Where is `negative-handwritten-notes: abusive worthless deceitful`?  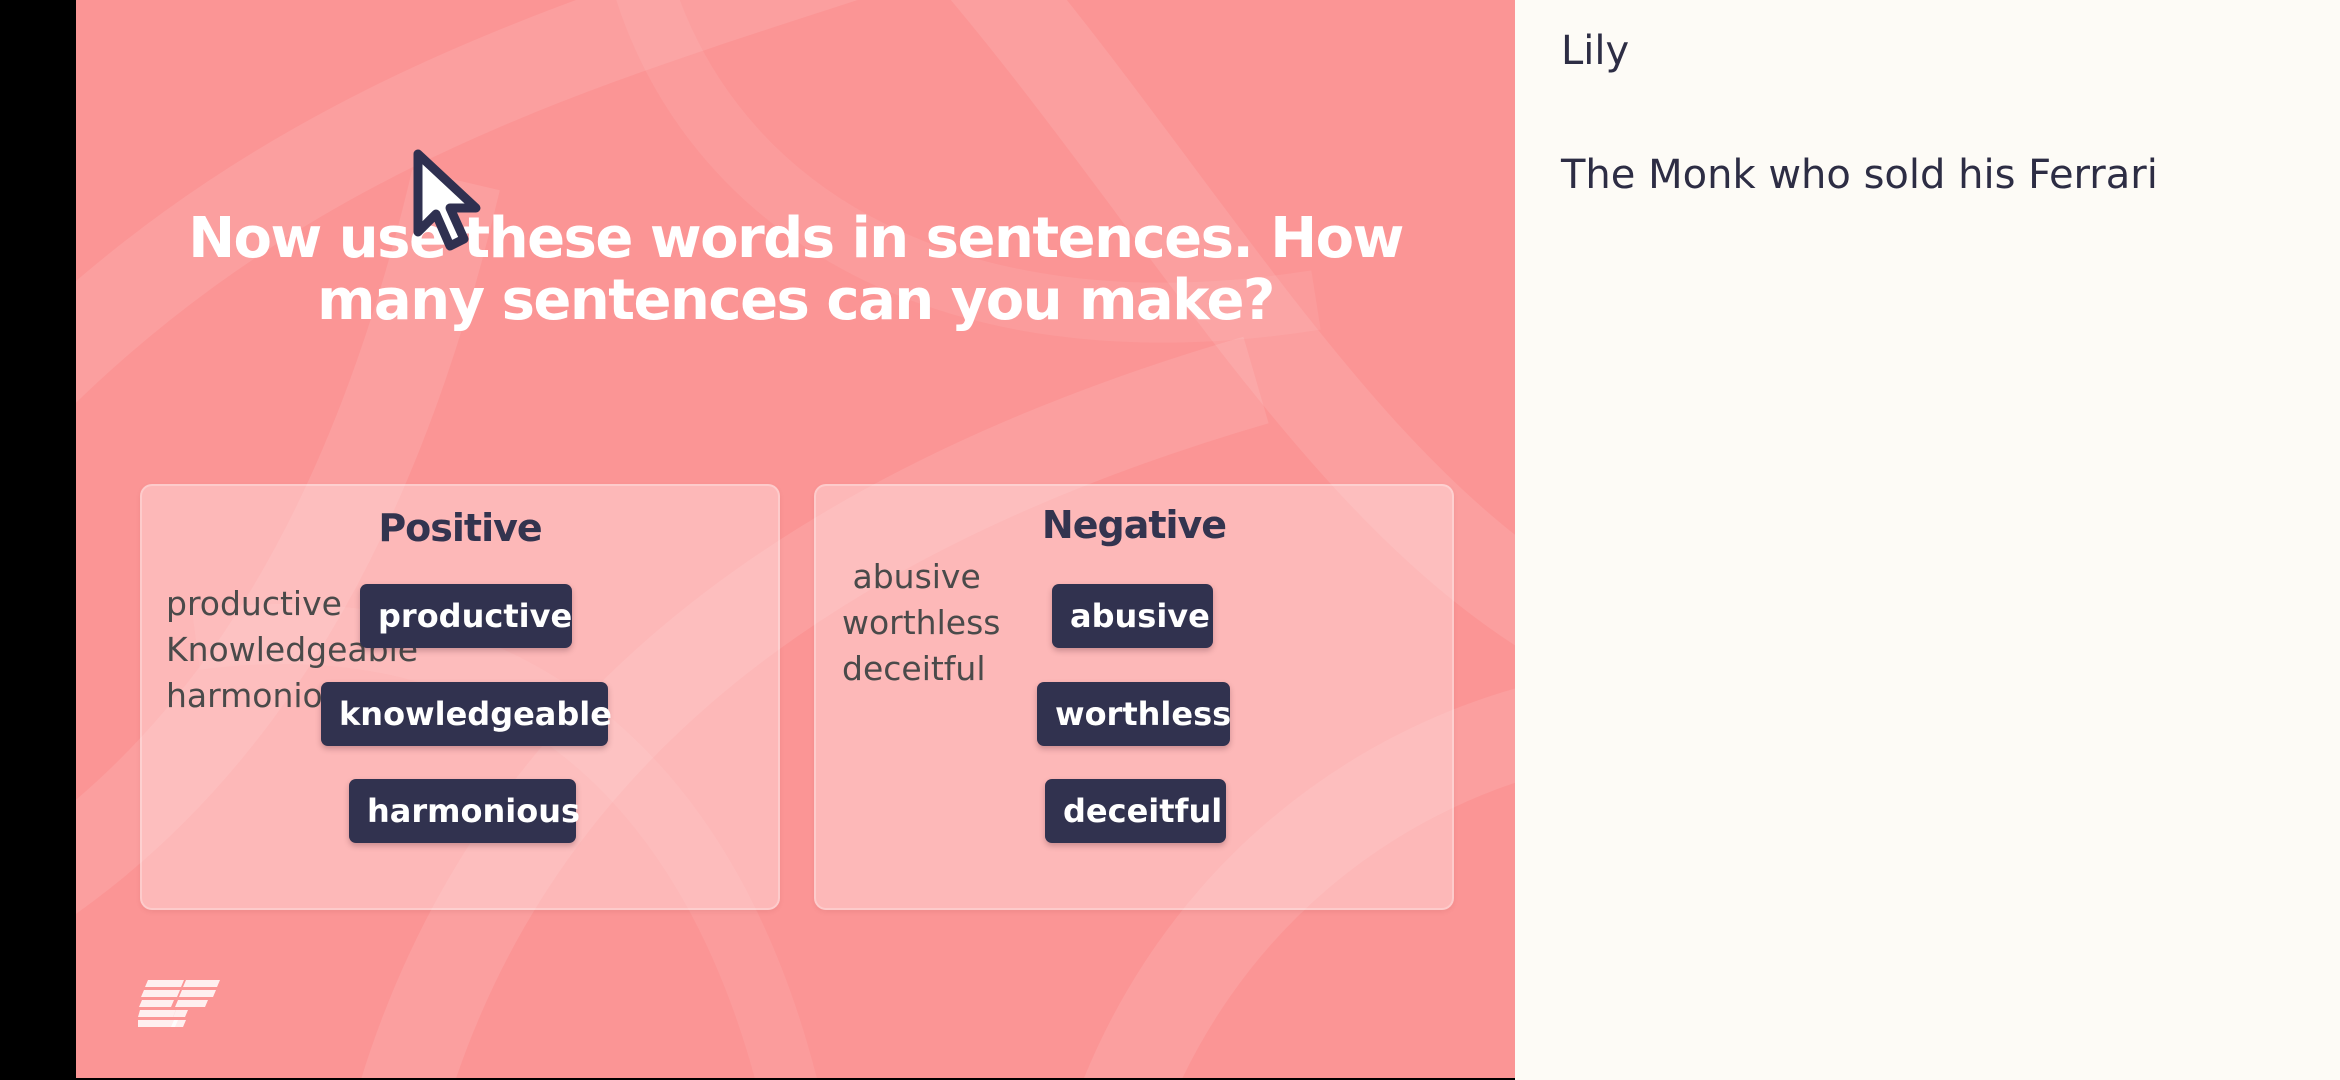 negative-handwritten-notes: abusive worthless deceitful is located at coordinates (921, 622).